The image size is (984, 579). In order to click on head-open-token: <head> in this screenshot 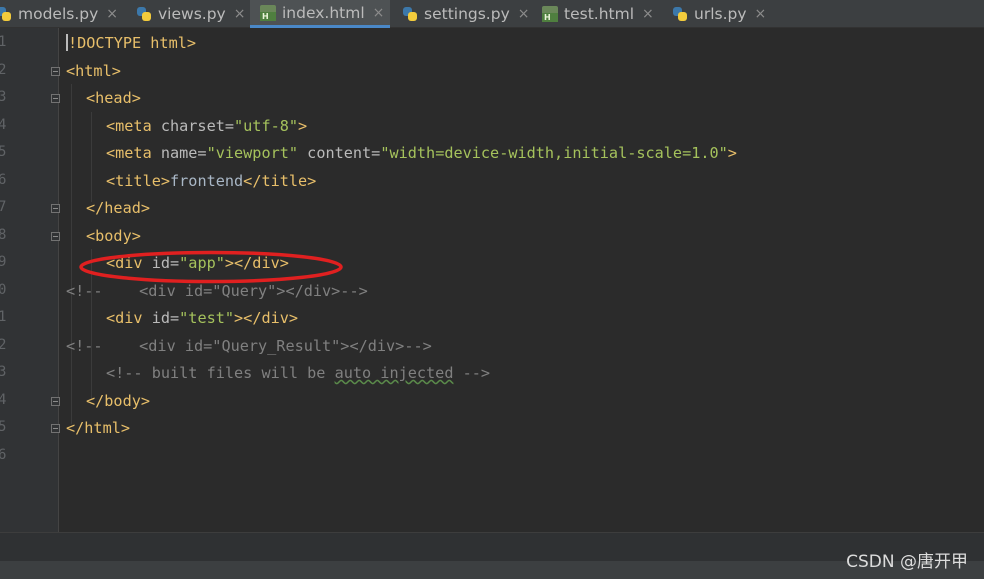, I will do `click(113, 98)`.